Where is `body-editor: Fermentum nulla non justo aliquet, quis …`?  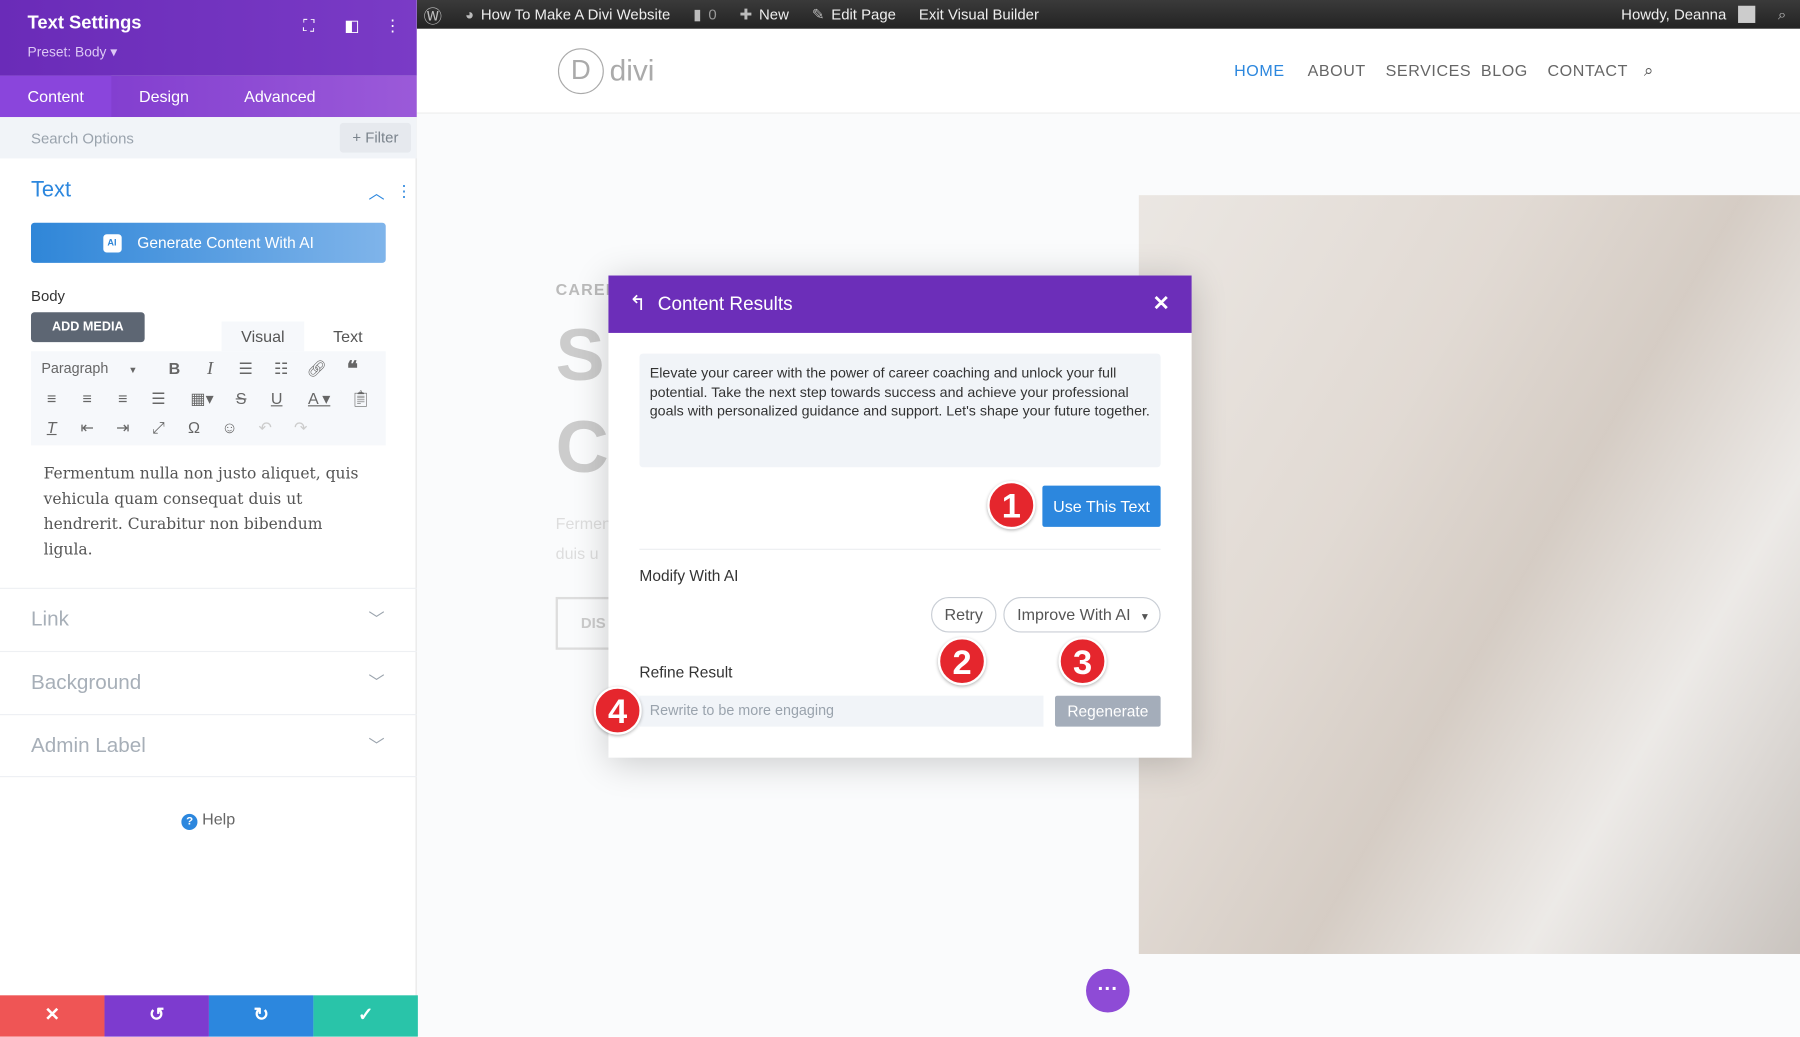 body-editor: Fermentum nulla non justo aliquet, quis … is located at coordinates (208, 502).